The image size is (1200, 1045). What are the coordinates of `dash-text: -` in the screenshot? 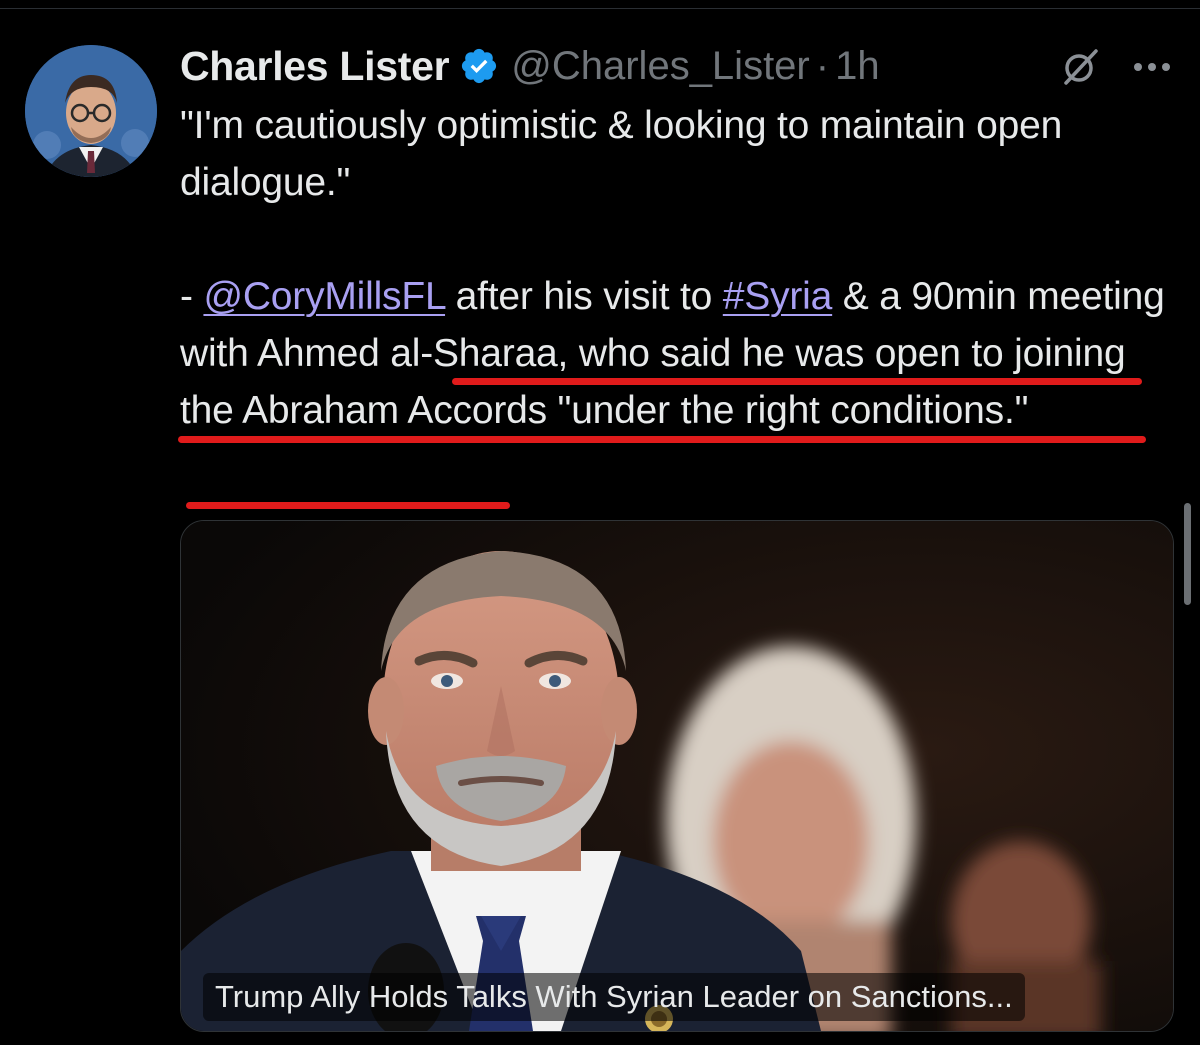 It's located at (192, 296).